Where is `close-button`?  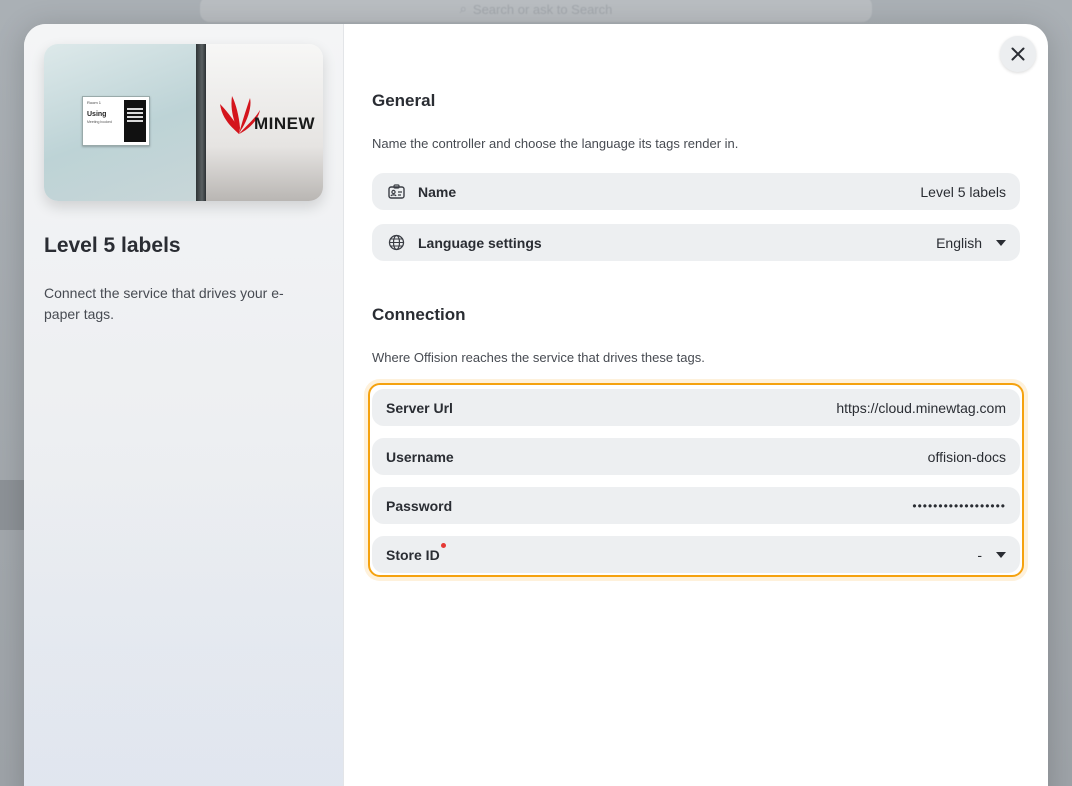 close-button is located at coordinates (1018, 54).